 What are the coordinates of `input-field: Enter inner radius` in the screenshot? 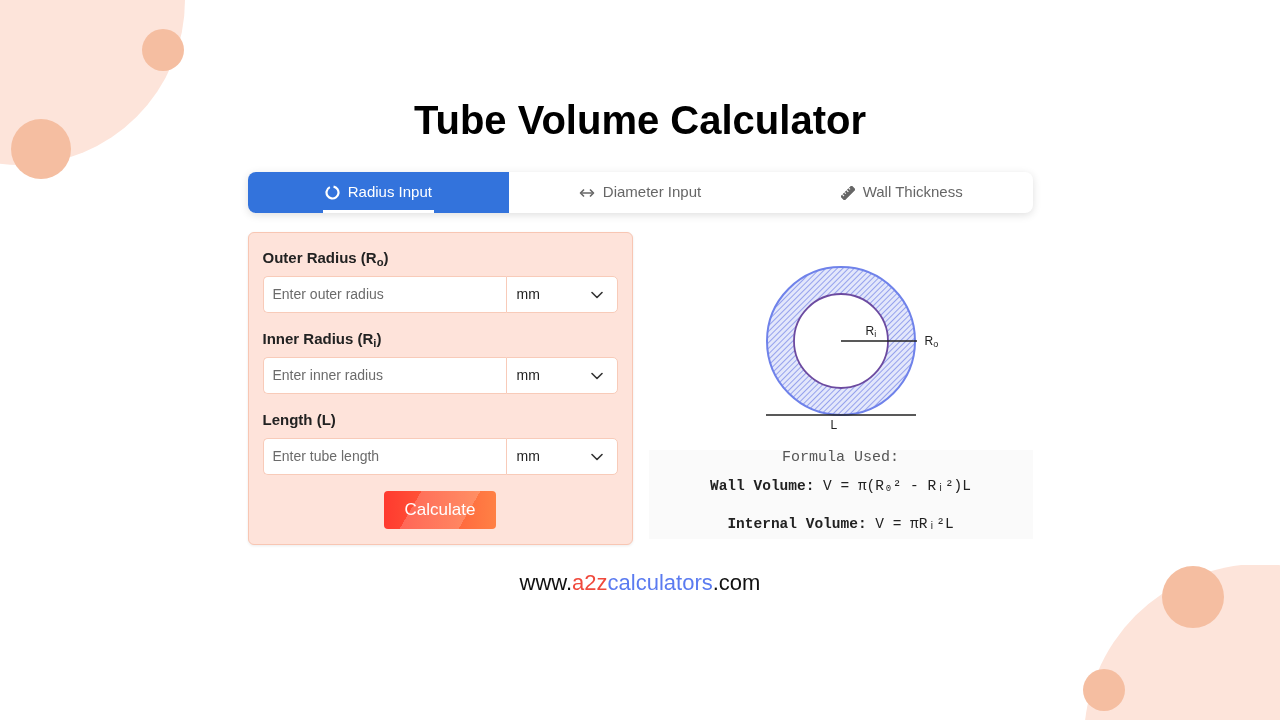 It's located at (384, 375).